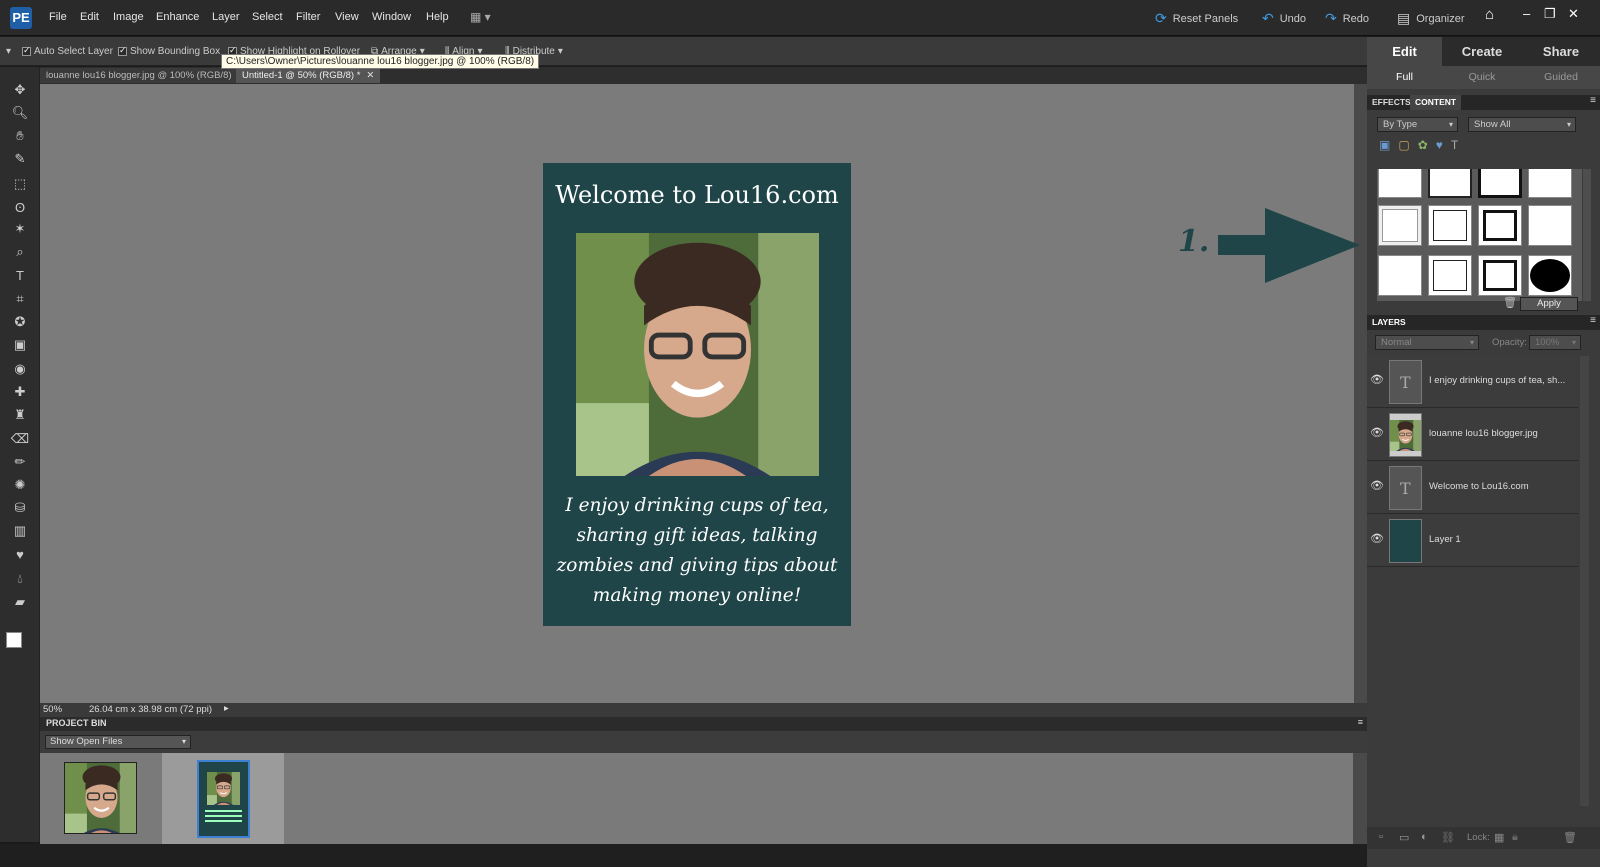  Describe the element at coordinates (1427, 342) in the screenshot. I see `blend-mode-select: Normal ▾` at that location.